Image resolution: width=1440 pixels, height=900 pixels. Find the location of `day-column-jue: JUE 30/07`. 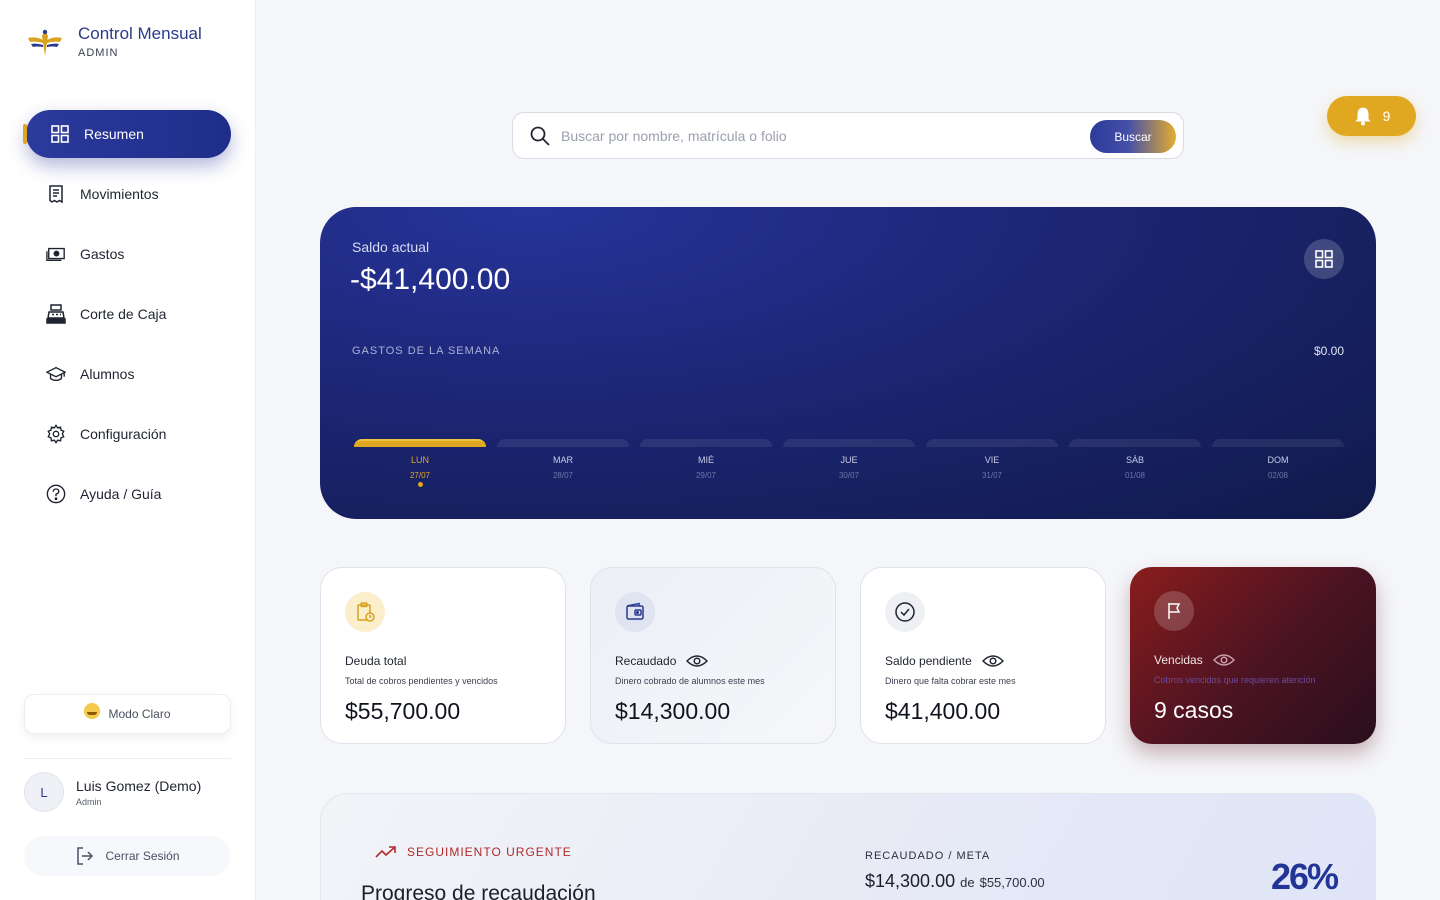

day-column-jue: JUE 30/07 is located at coordinates (849, 463).